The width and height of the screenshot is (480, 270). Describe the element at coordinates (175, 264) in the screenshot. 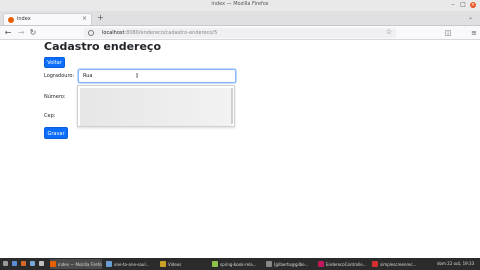

I see `taskbar-item-label: Vídeos` at that location.